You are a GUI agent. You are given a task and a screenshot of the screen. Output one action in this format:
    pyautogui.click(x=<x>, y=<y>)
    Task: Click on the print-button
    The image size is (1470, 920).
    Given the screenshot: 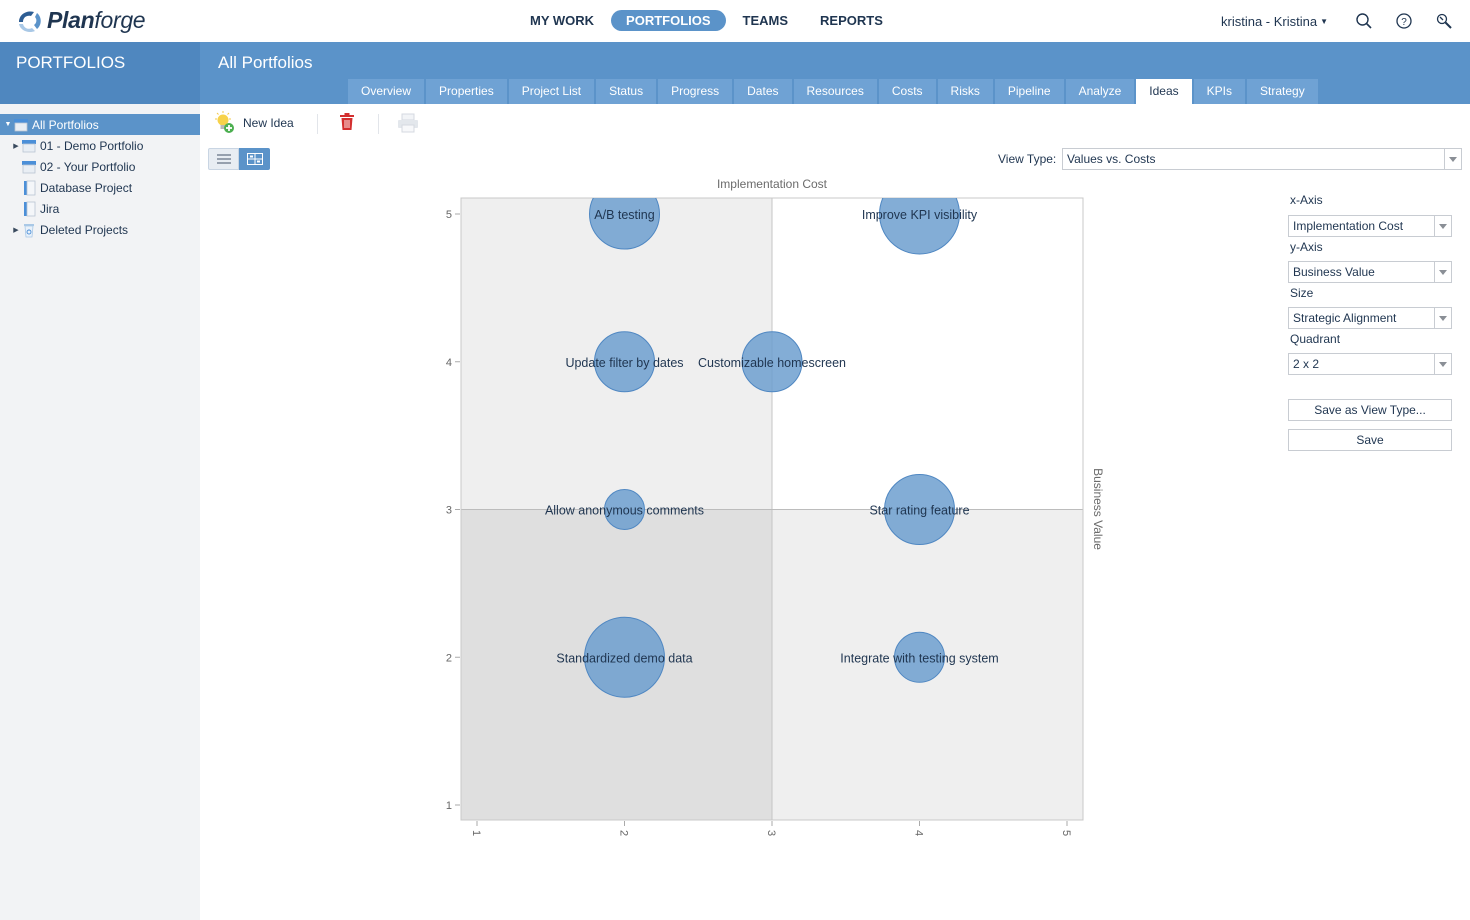 What is the action you would take?
    pyautogui.click(x=408, y=123)
    